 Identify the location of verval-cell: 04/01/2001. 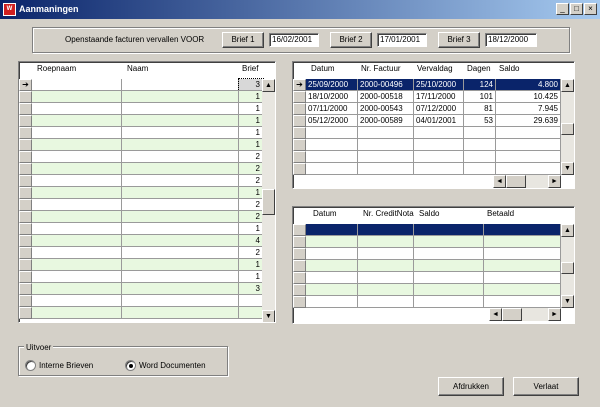
(439, 121).